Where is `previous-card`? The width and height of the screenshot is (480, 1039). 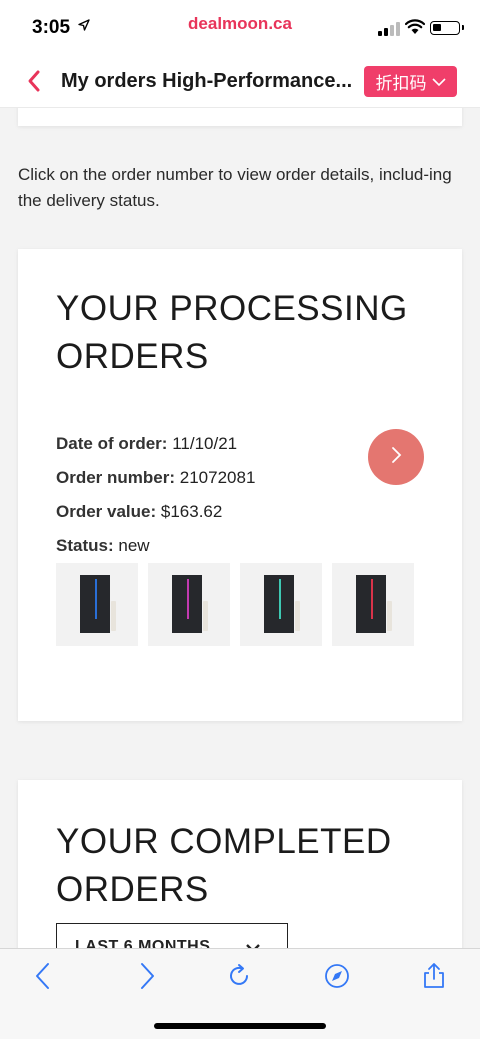 previous-card is located at coordinates (240, 117).